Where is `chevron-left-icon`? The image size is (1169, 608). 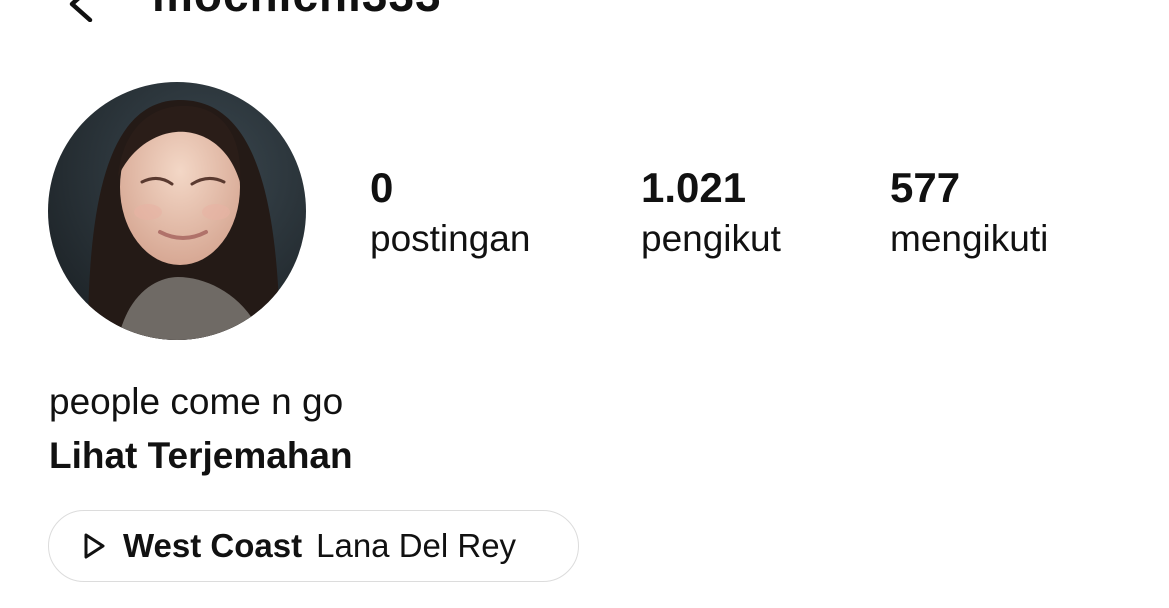 chevron-left-icon is located at coordinates (81, 11).